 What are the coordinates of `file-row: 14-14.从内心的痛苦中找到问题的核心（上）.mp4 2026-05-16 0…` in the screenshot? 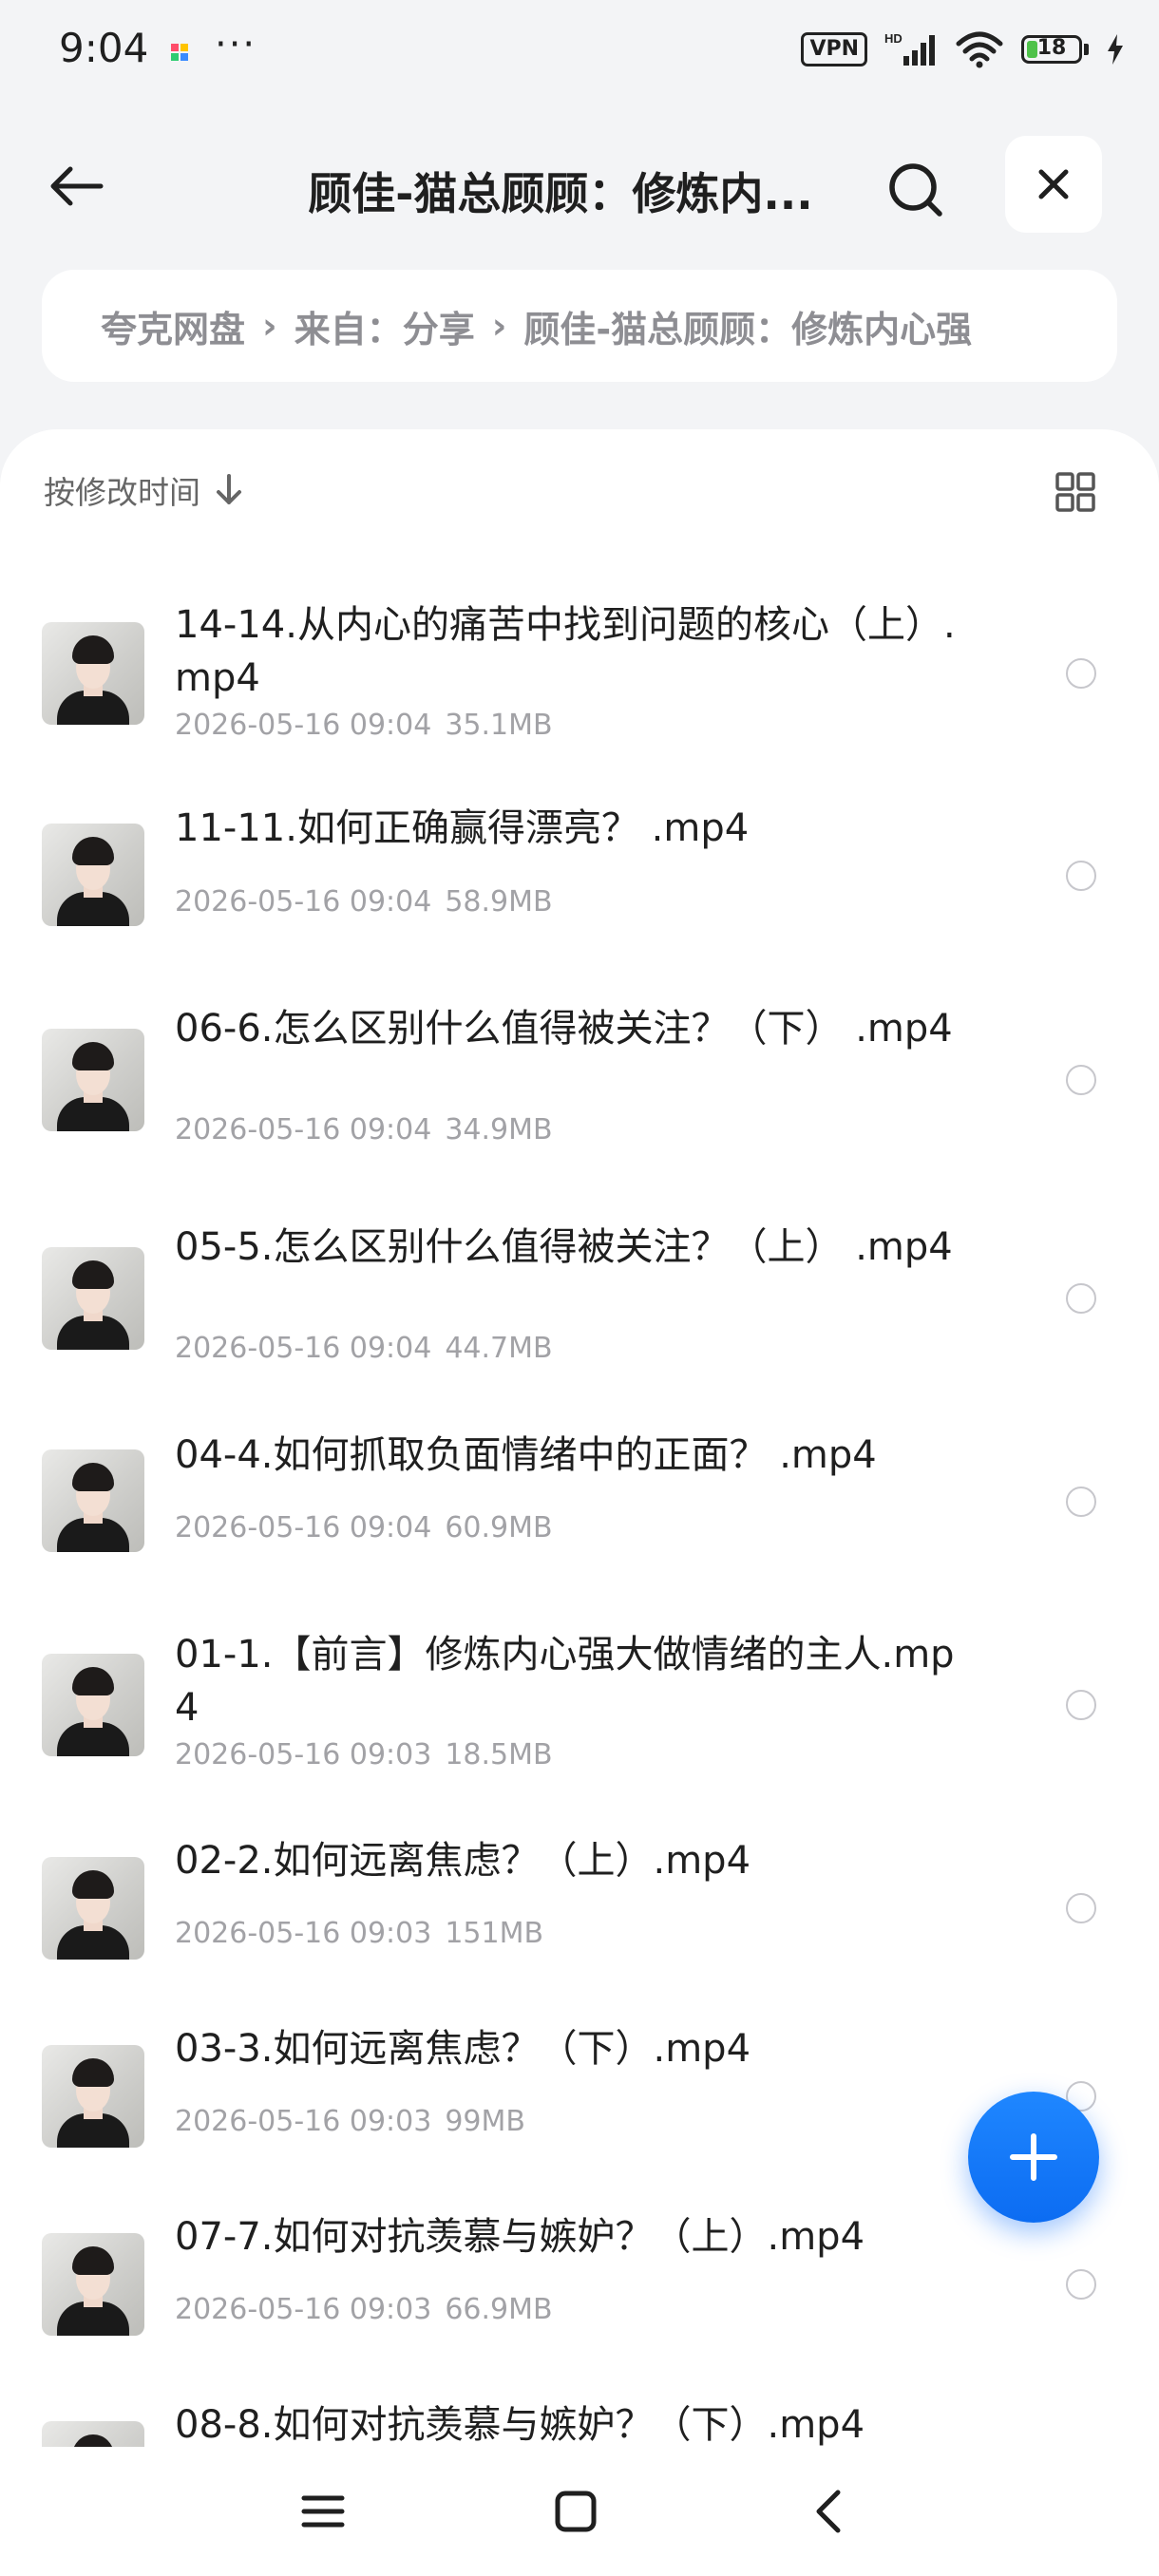 It's located at (579, 671).